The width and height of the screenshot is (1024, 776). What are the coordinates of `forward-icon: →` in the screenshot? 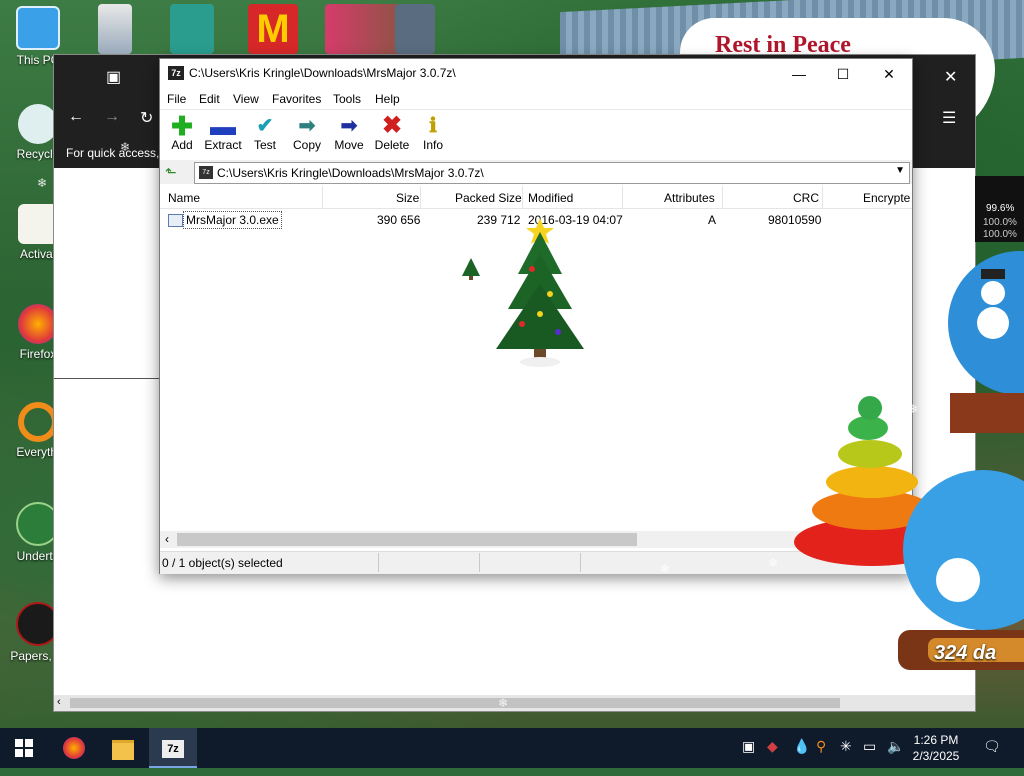 It's located at (112, 117).